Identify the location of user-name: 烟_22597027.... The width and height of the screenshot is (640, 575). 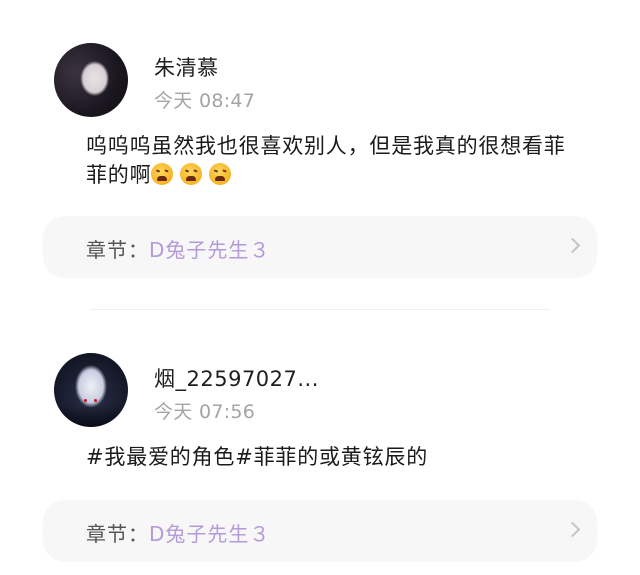
(236, 378).